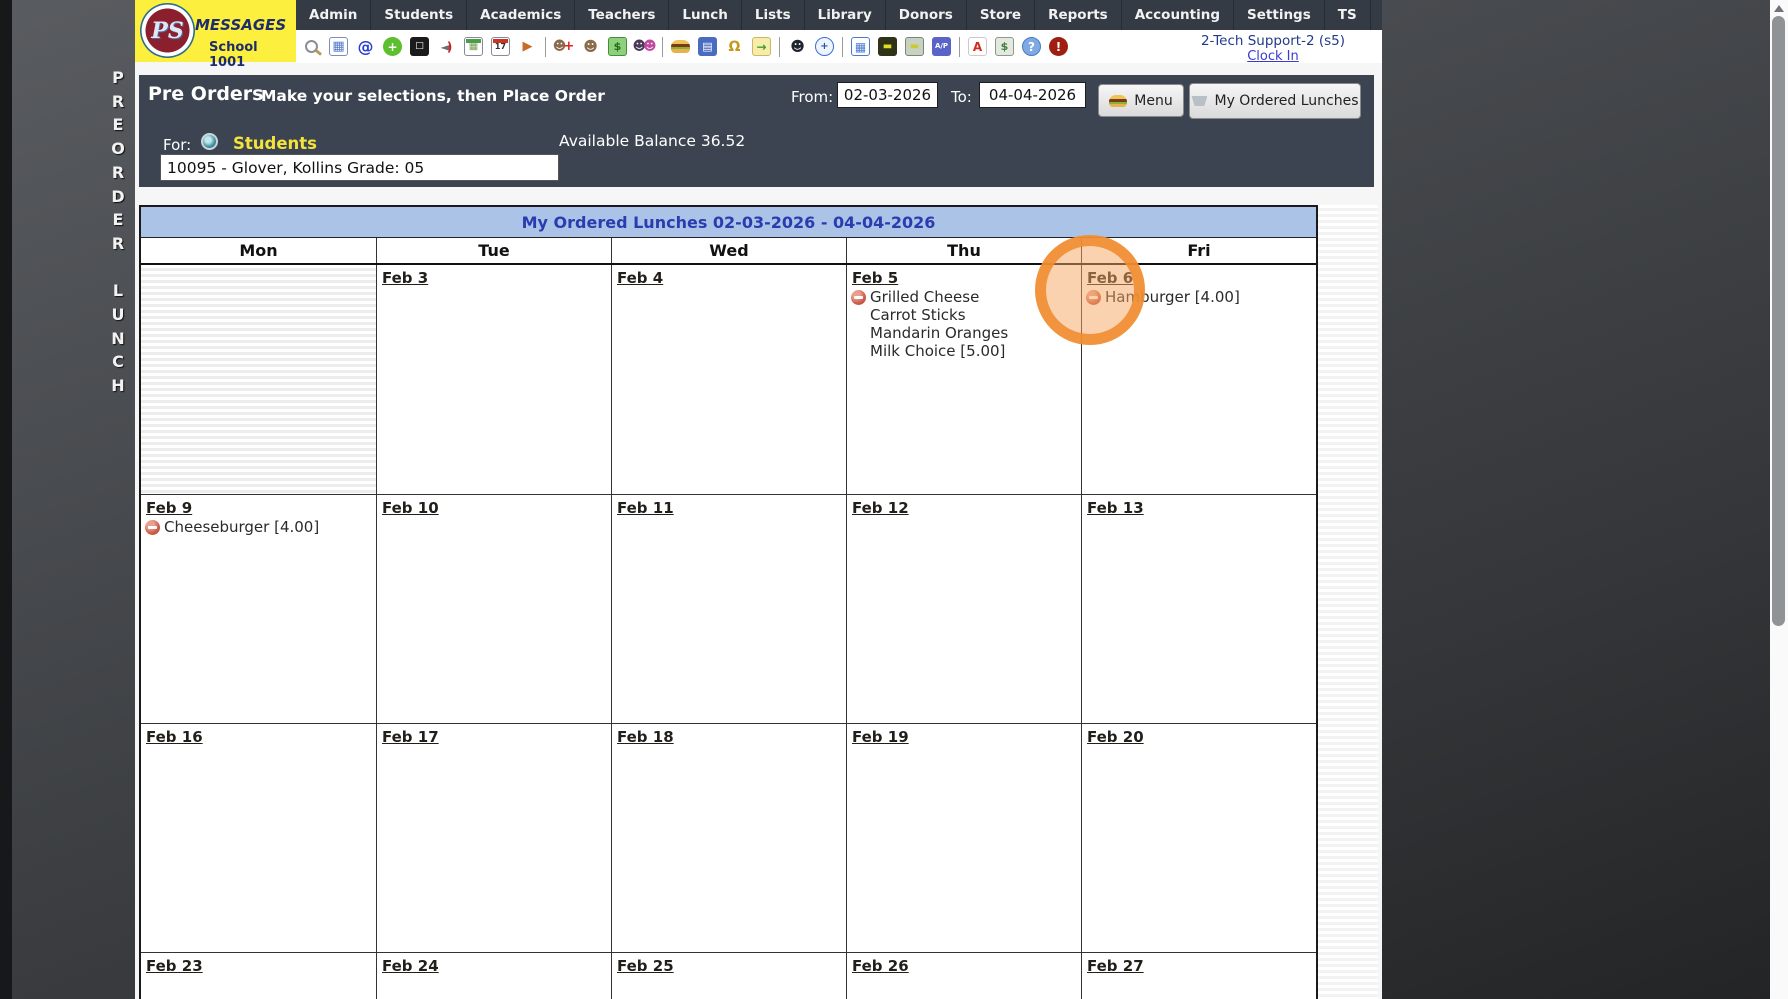 This screenshot has height=999, width=1788. Describe the element at coordinates (410, 737) in the screenshot. I see `date-link-feb-17: Feb 17` at that location.